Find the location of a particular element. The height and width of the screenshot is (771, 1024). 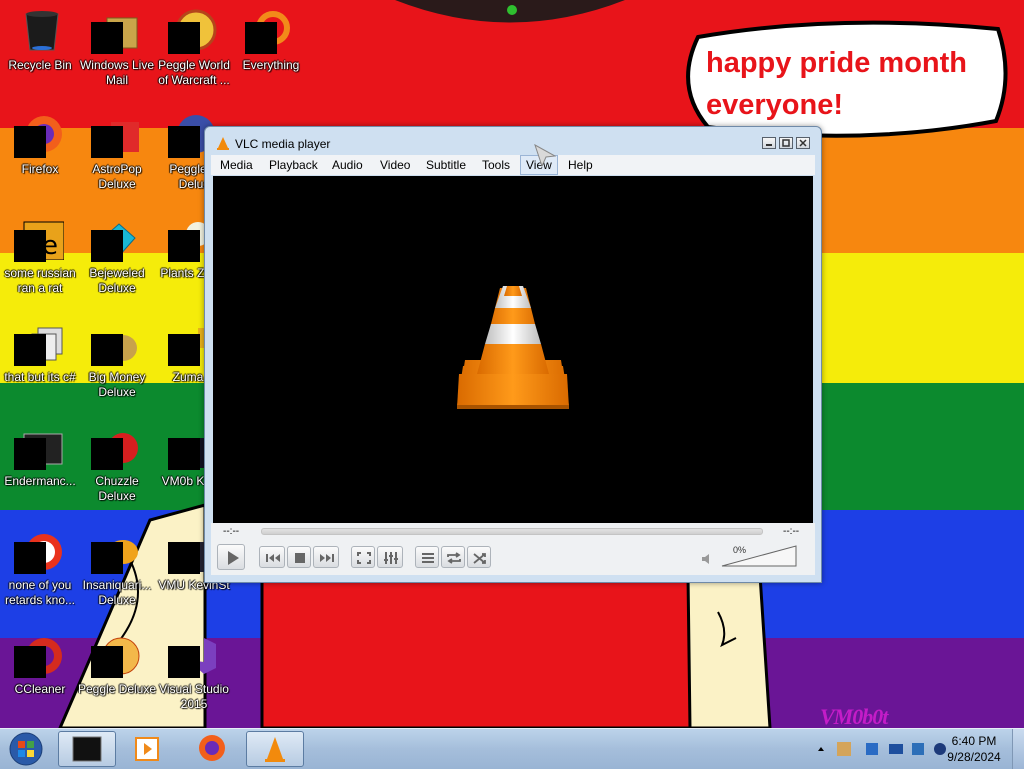

minimize-icon is located at coordinates (769, 145).